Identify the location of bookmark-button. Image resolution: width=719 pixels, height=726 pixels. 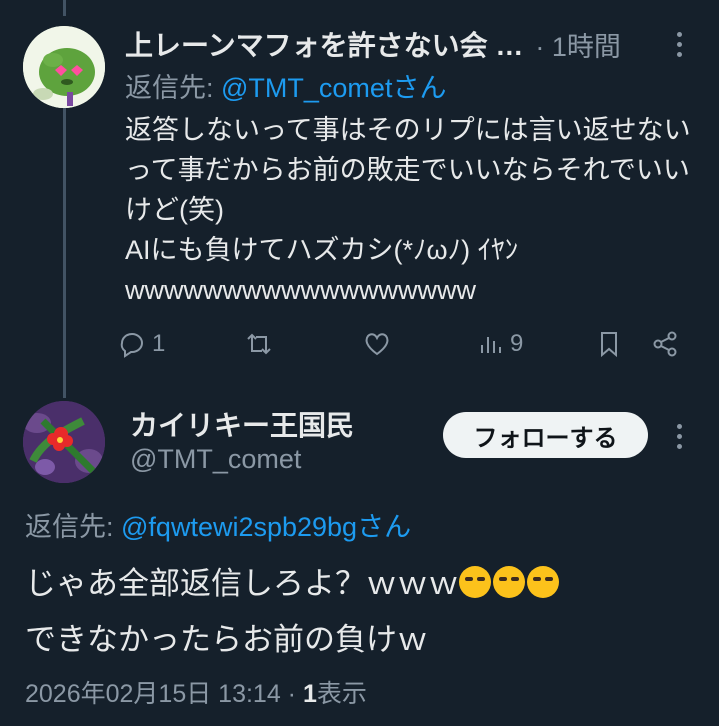
(609, 344).